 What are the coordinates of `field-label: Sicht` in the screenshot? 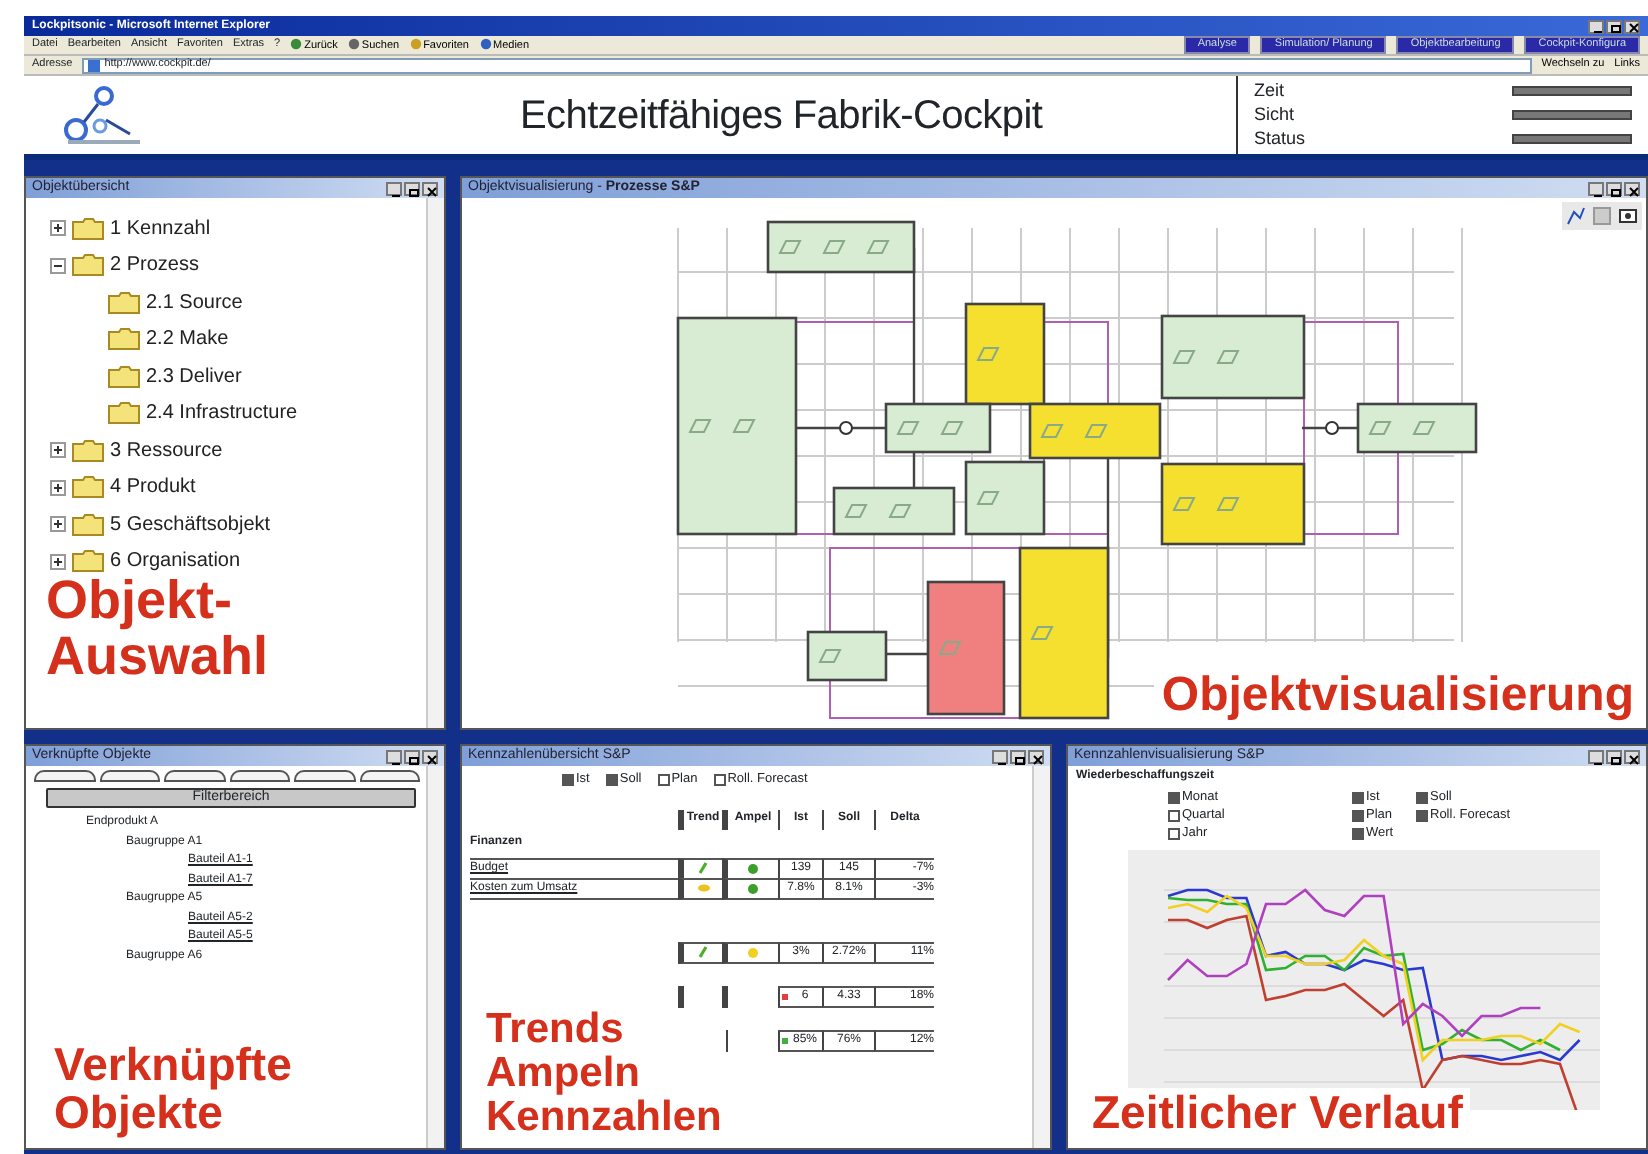 It's located at (1274, 114).